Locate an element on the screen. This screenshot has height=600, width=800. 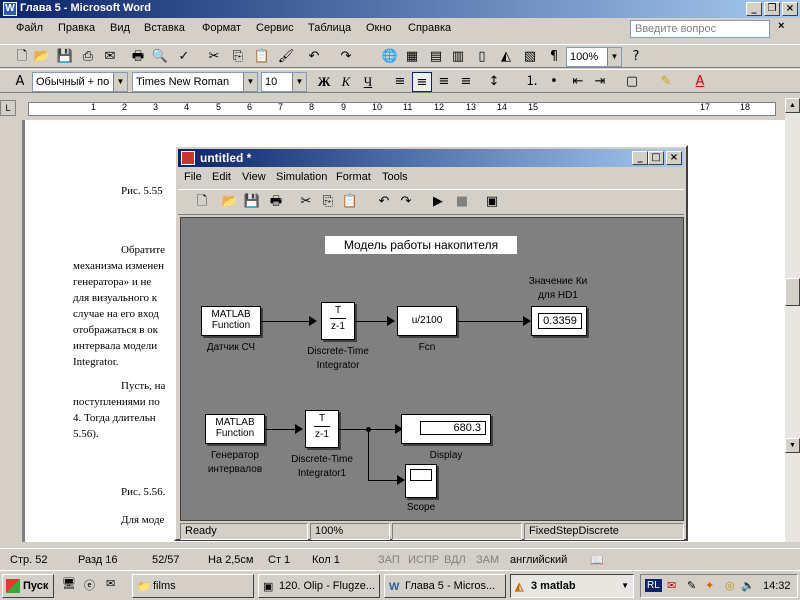
underline-button: Ч is located at coordinates (368, 82).